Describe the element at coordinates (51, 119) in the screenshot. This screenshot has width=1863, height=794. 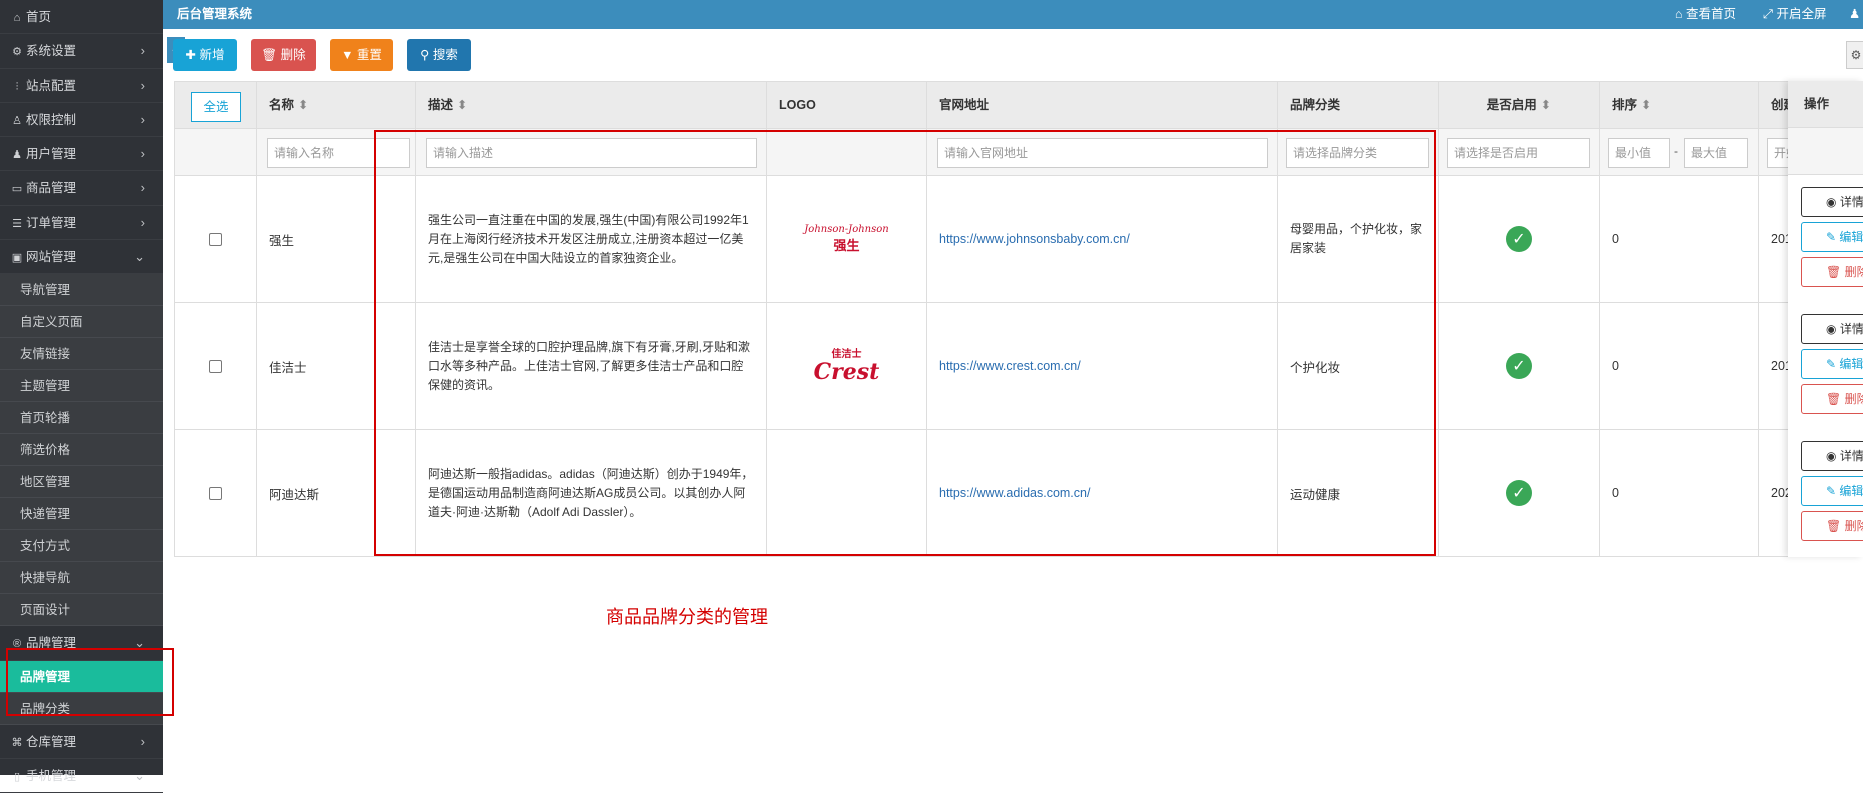
I see `sidebar-item-label: 权限控制` at that location.